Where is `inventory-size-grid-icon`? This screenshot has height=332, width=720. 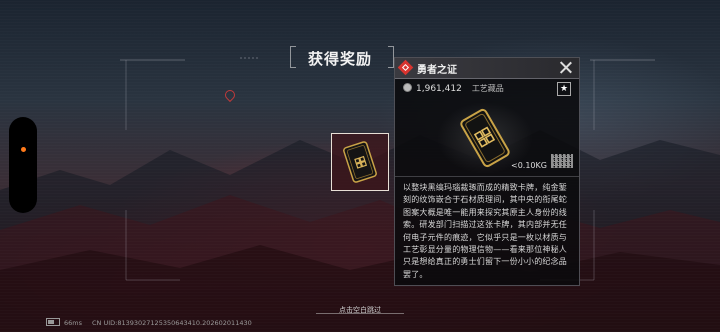 inventory-size-grid-icon is located at coordinates (562, 161).